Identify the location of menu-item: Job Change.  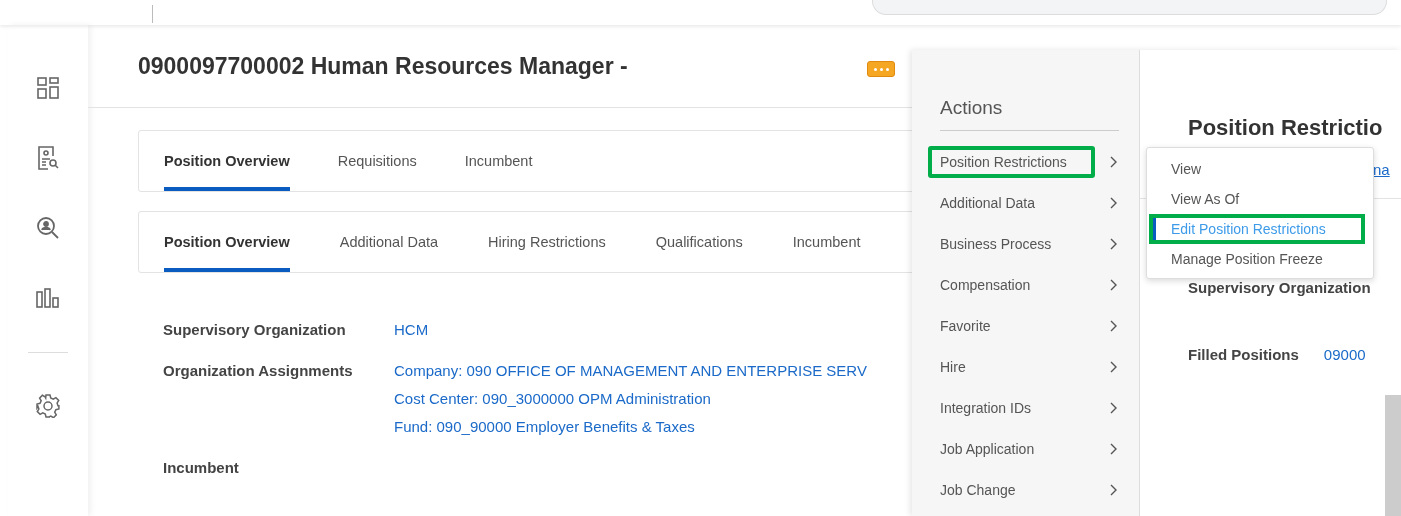
(986, 489).